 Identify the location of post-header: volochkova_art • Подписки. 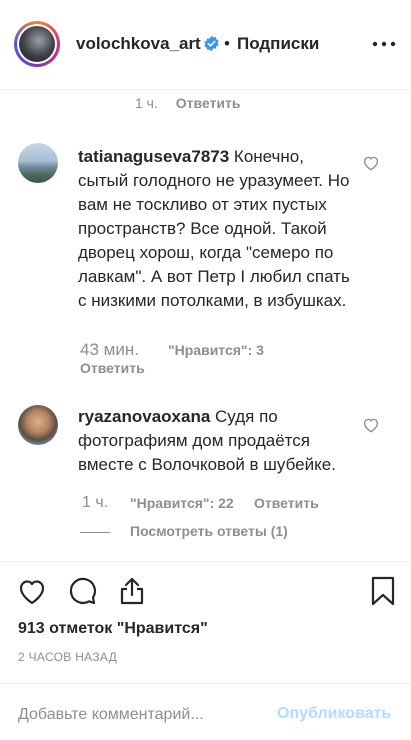
(205, 45).